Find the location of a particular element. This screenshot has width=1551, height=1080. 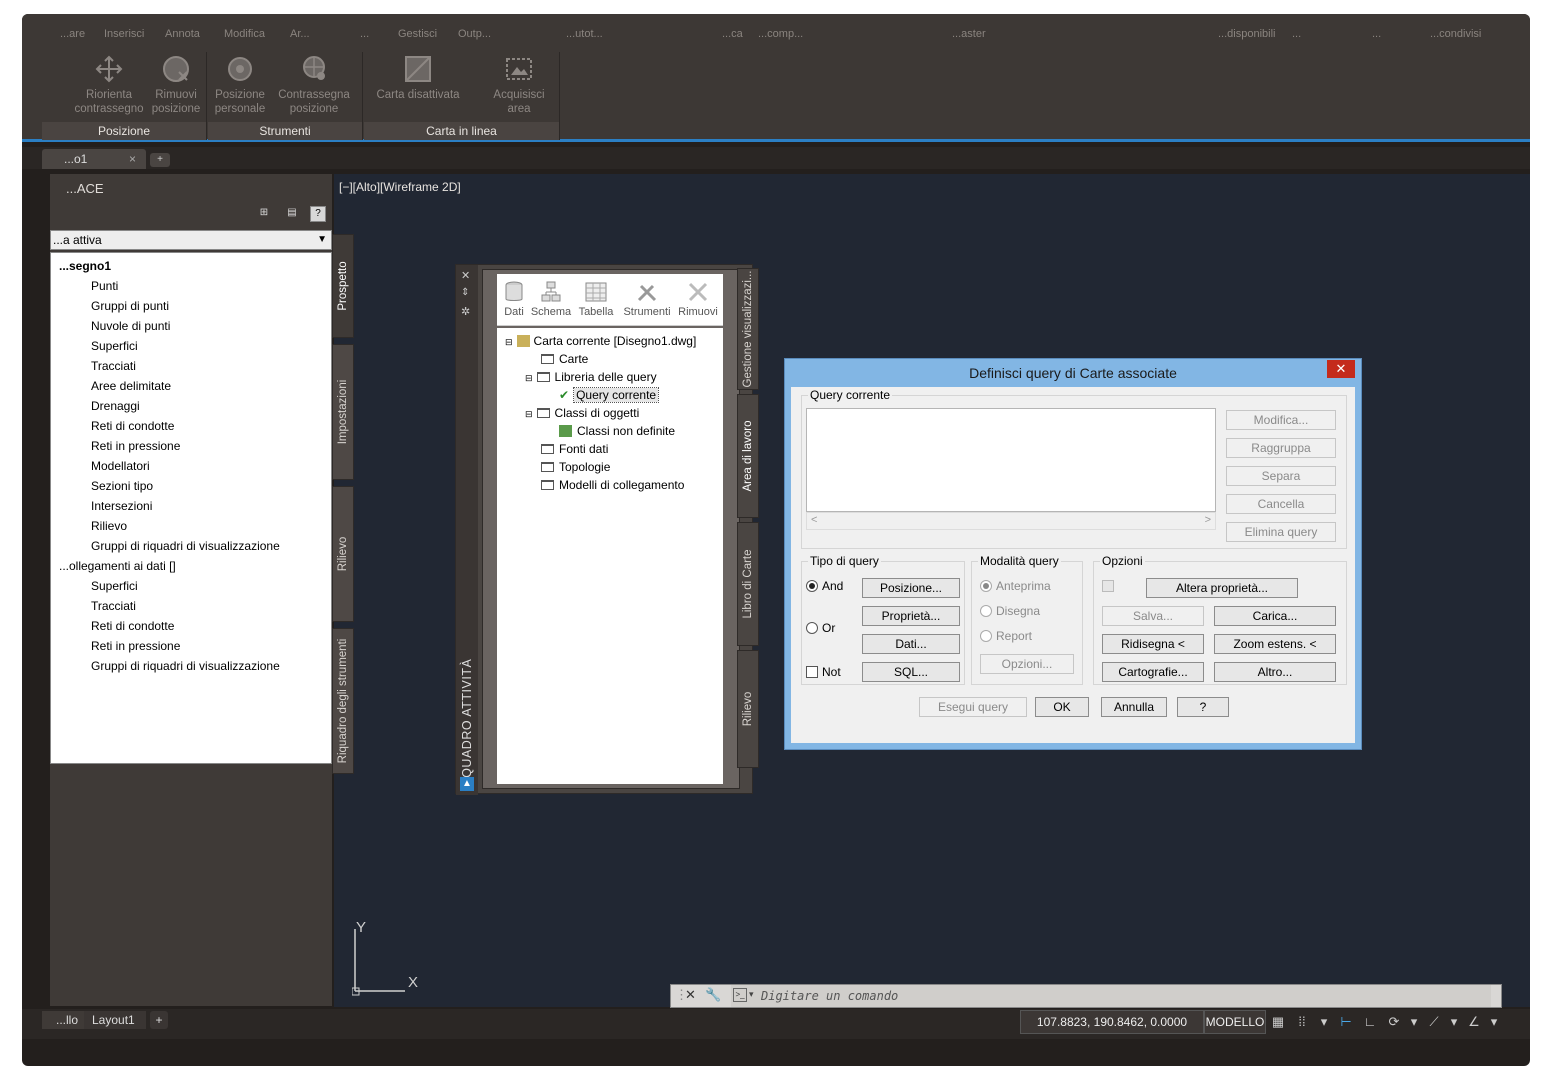

tree-item-link-templates: Modelli di collegamento is located at coordinates (612, 485).